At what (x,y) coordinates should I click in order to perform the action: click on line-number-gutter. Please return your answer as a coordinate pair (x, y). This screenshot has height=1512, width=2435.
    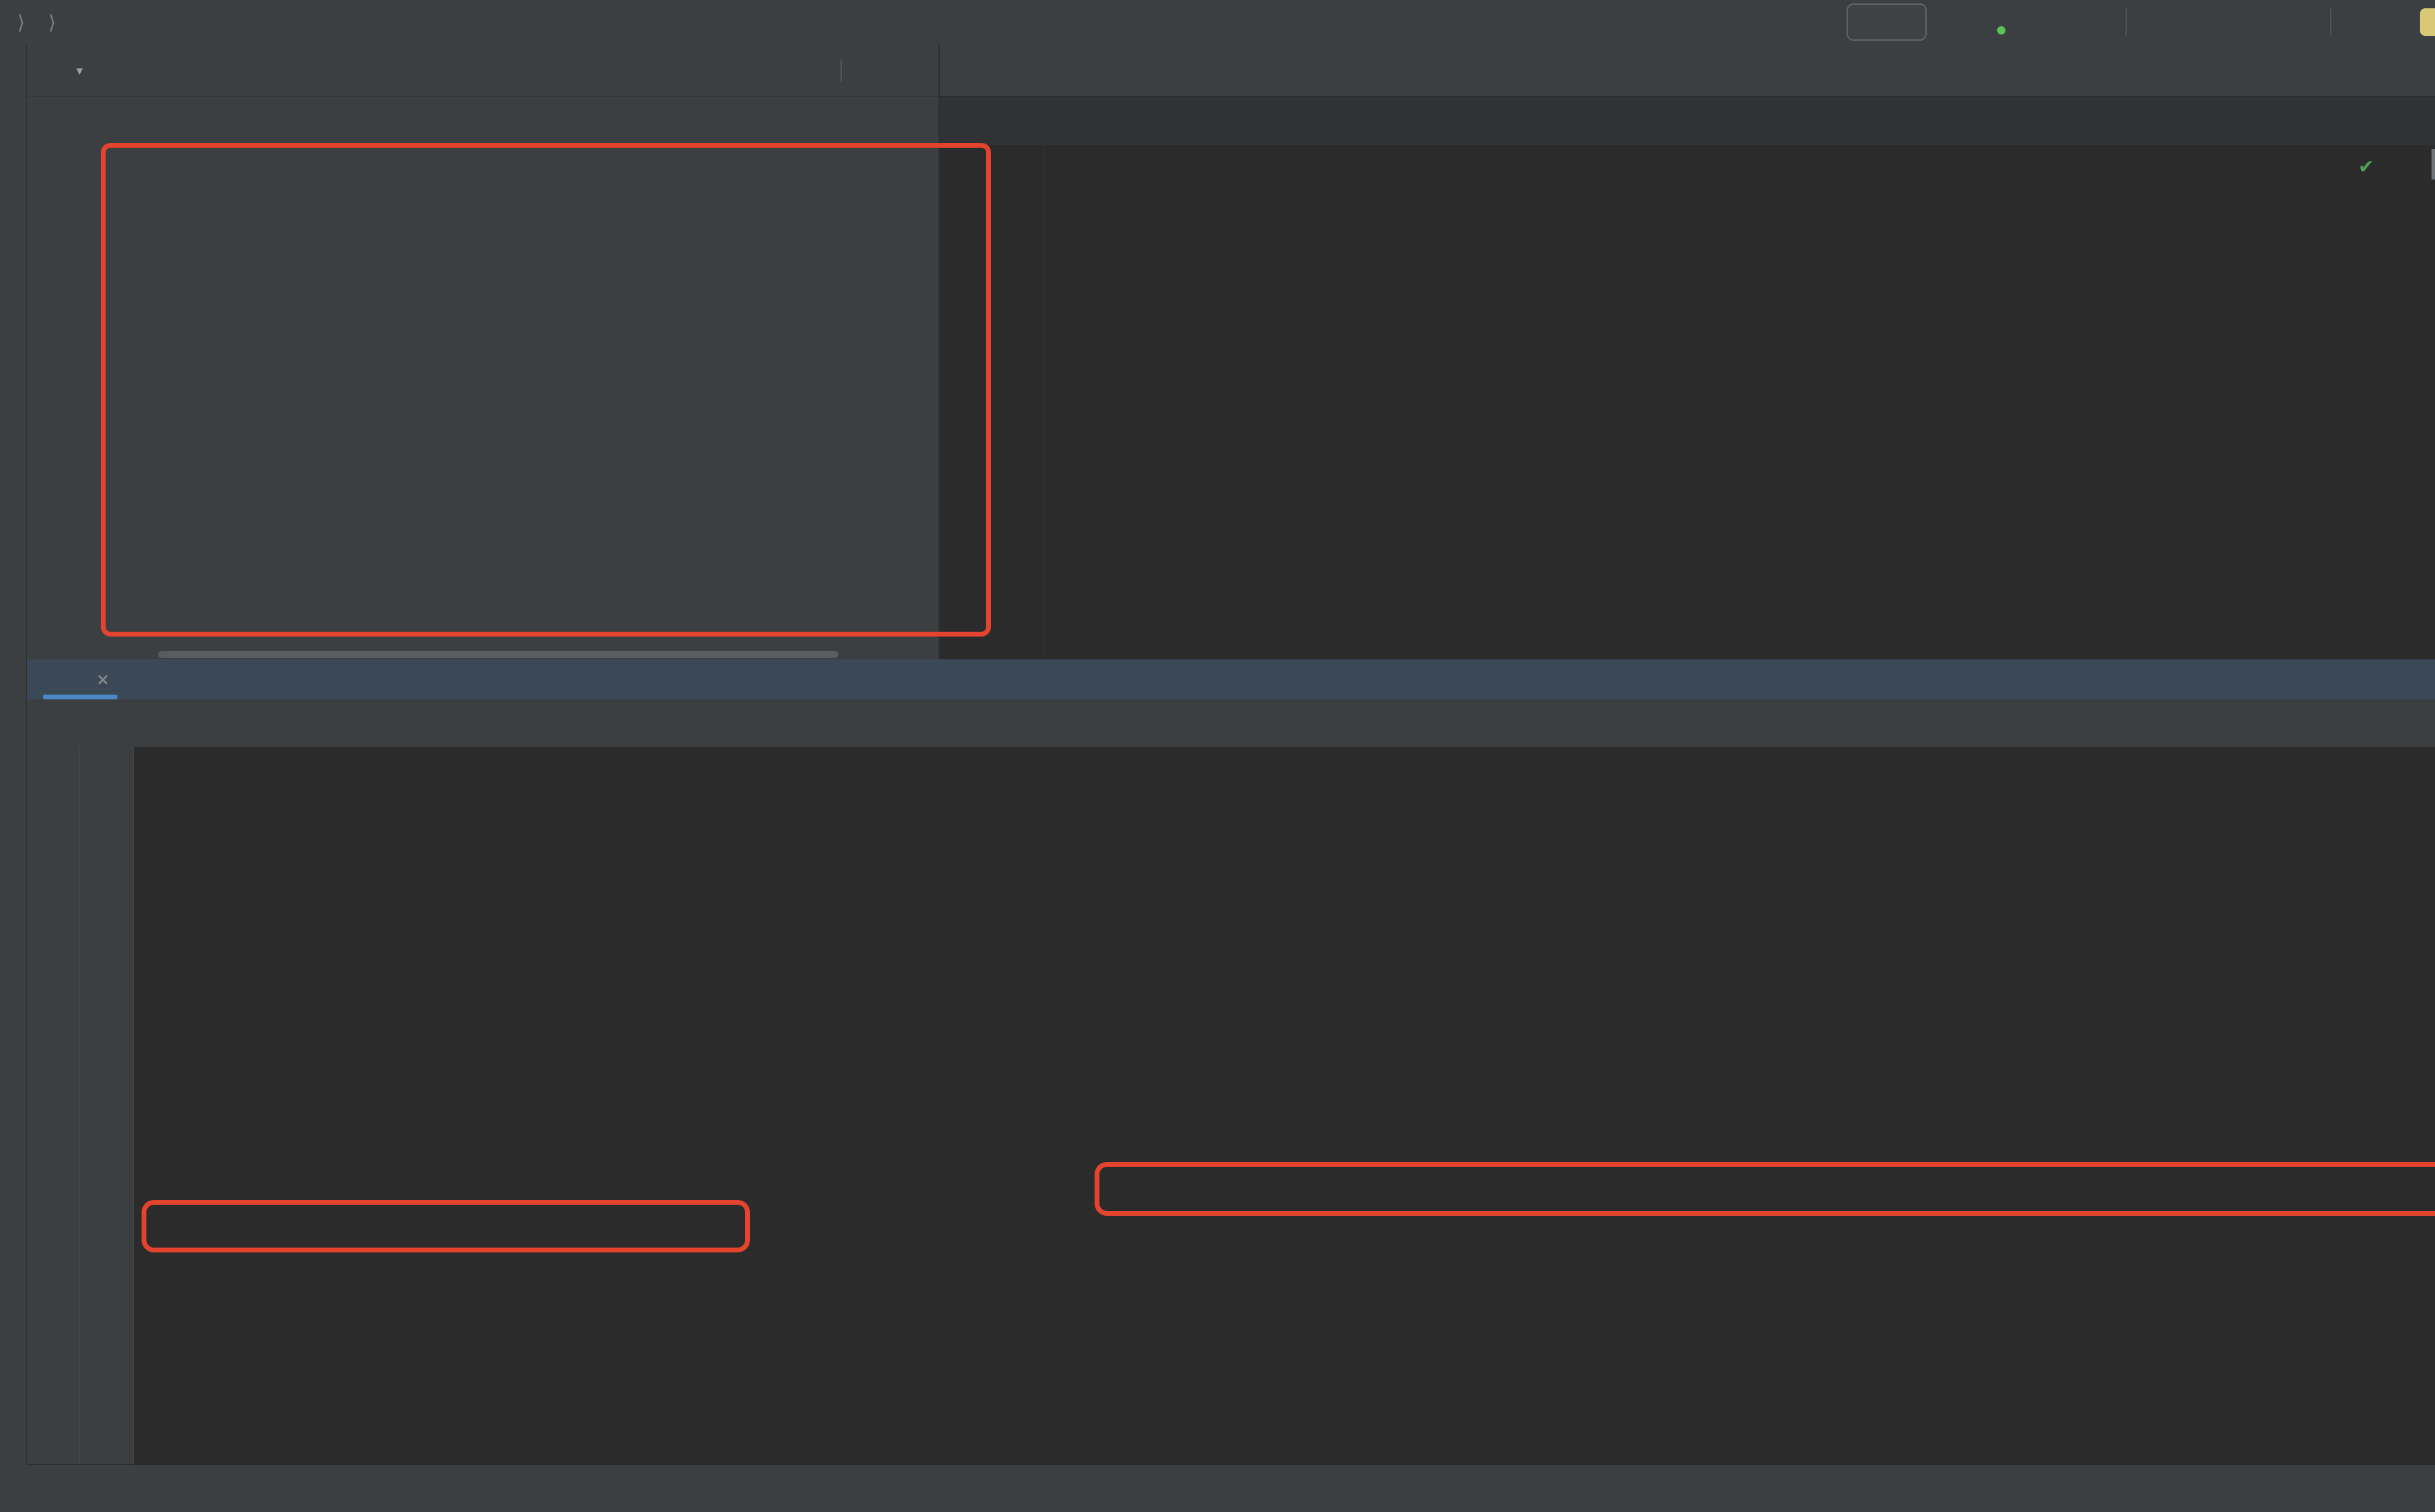
    Looking at the image, I should click on (992, 402).